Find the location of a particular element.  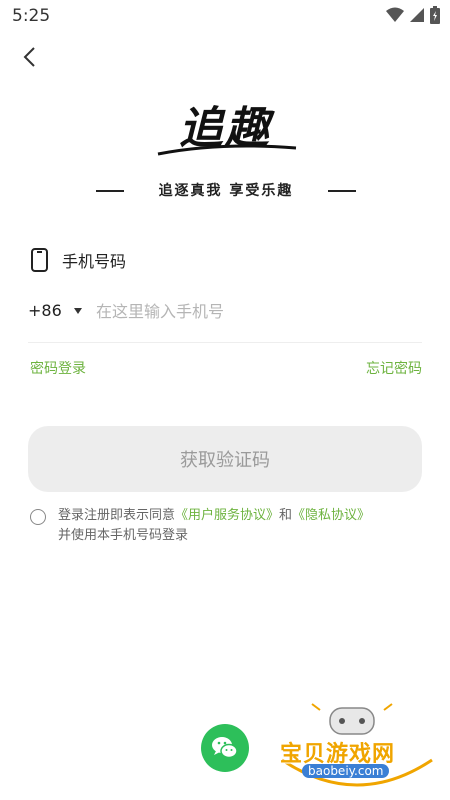

watermark-url: baobeiy.com is located at coordinates (346, 771).